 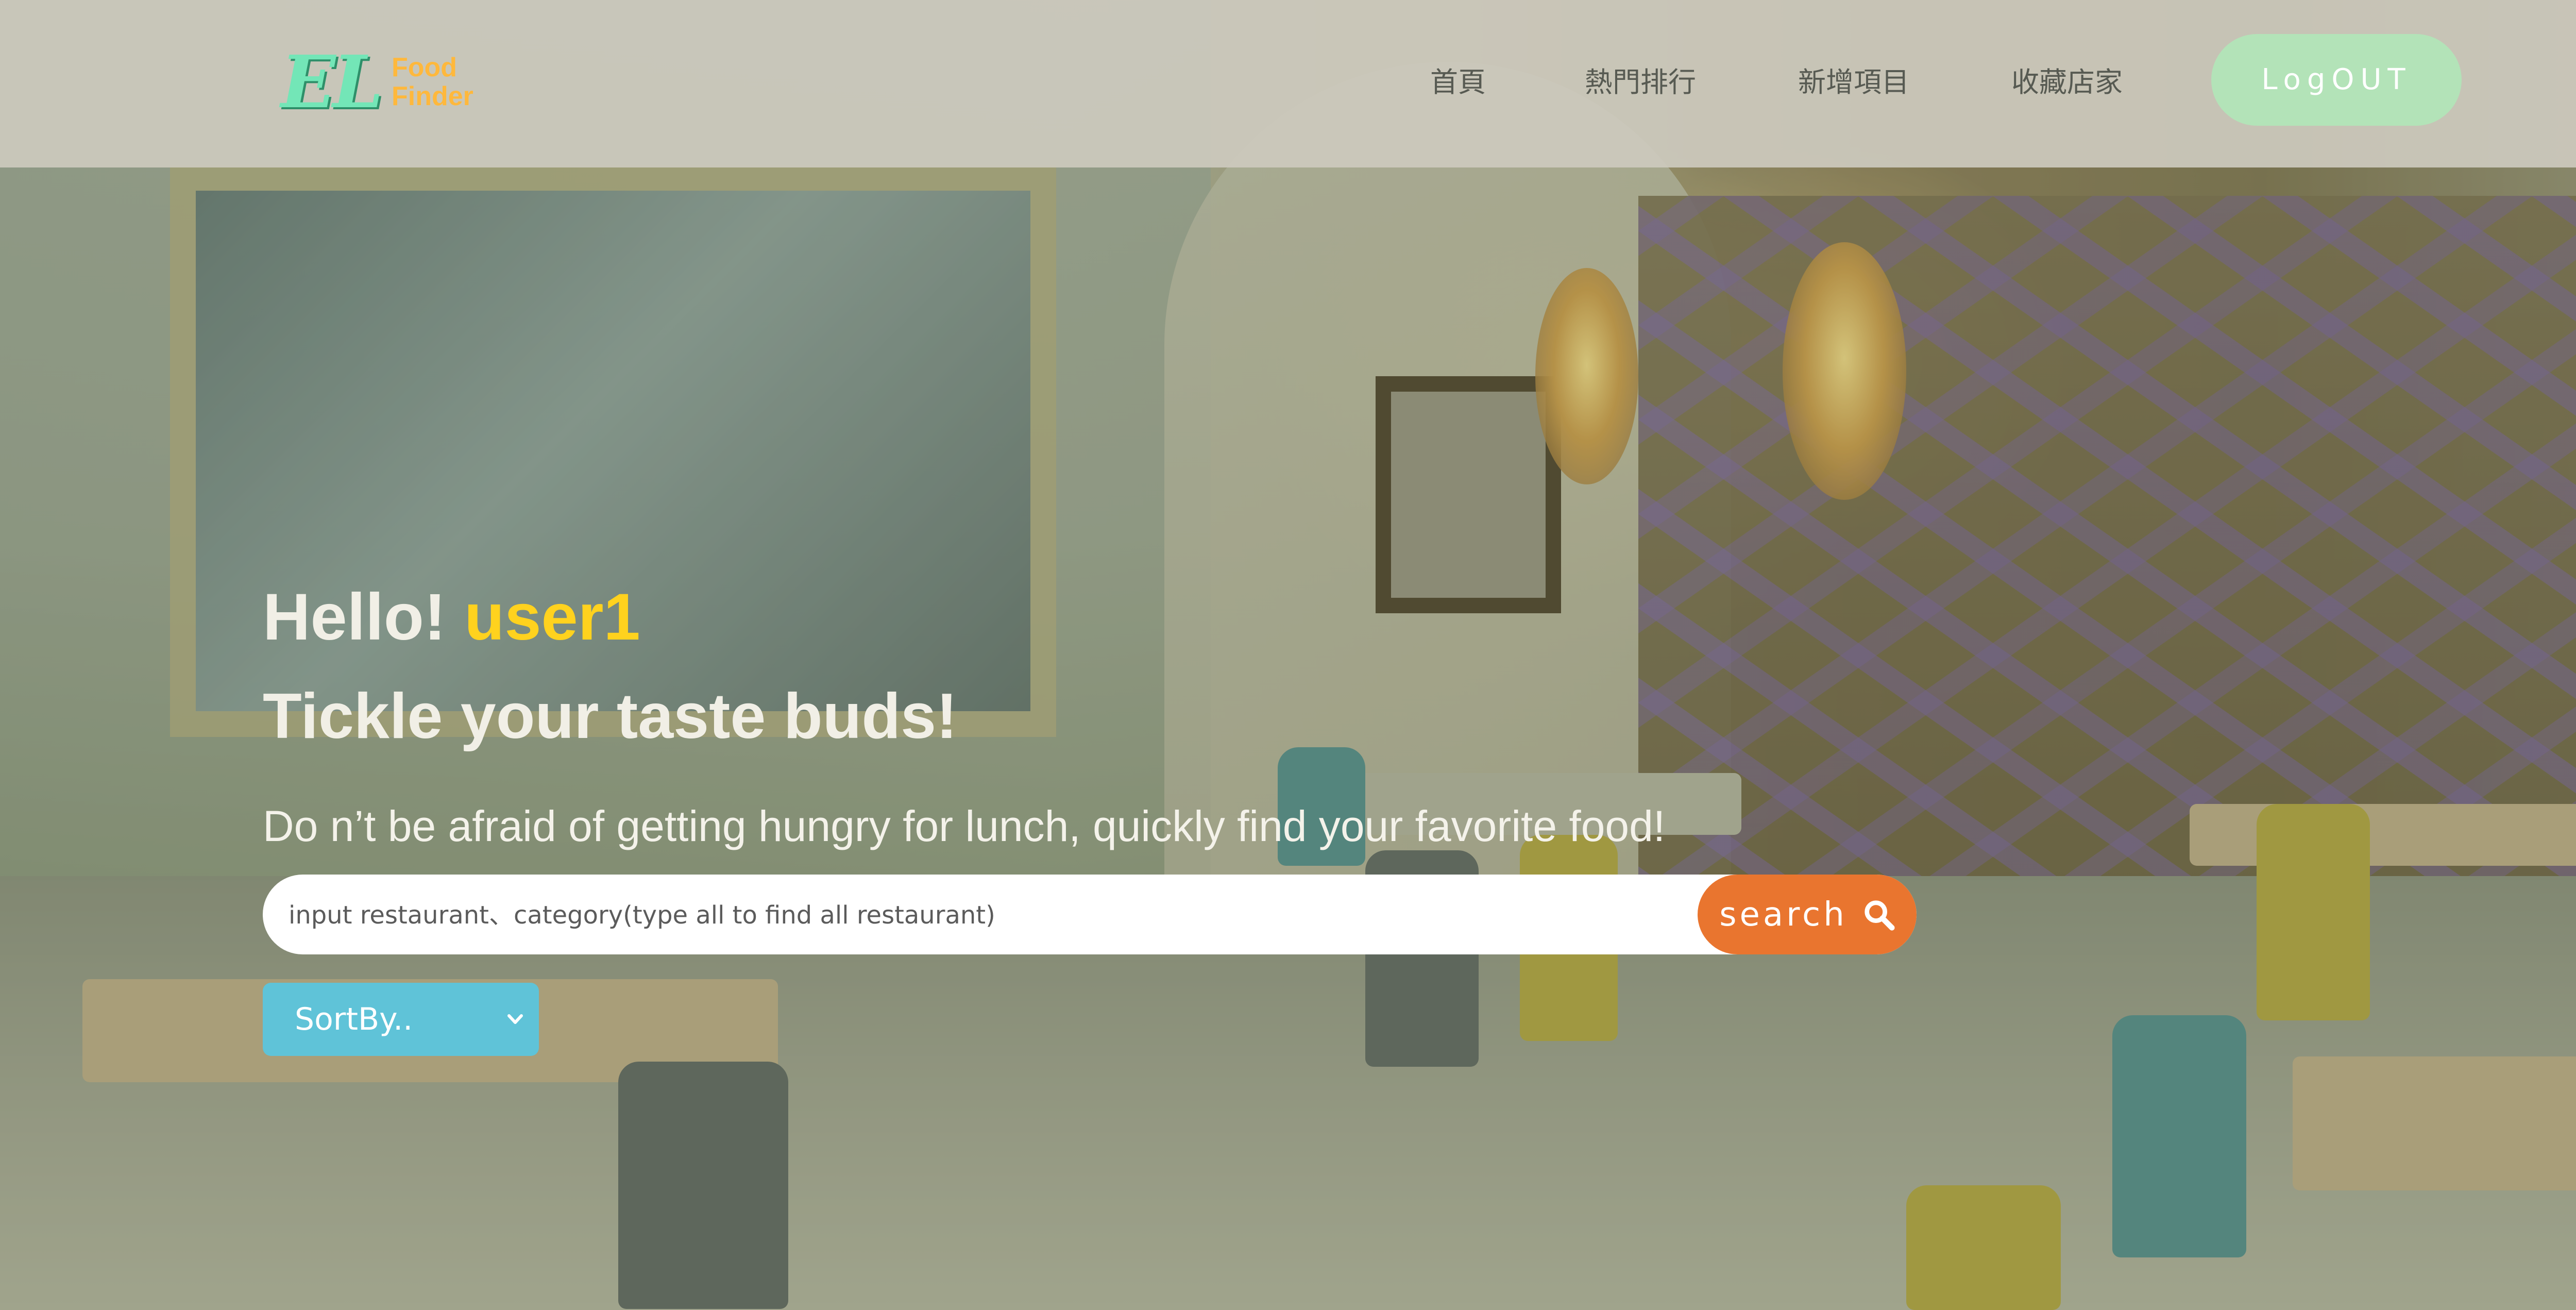 What do you see at coordinates (1853, 82) in the screenshot?
I see `nav-item-add-new: 新增項目` at bounding box center [1853, 82].